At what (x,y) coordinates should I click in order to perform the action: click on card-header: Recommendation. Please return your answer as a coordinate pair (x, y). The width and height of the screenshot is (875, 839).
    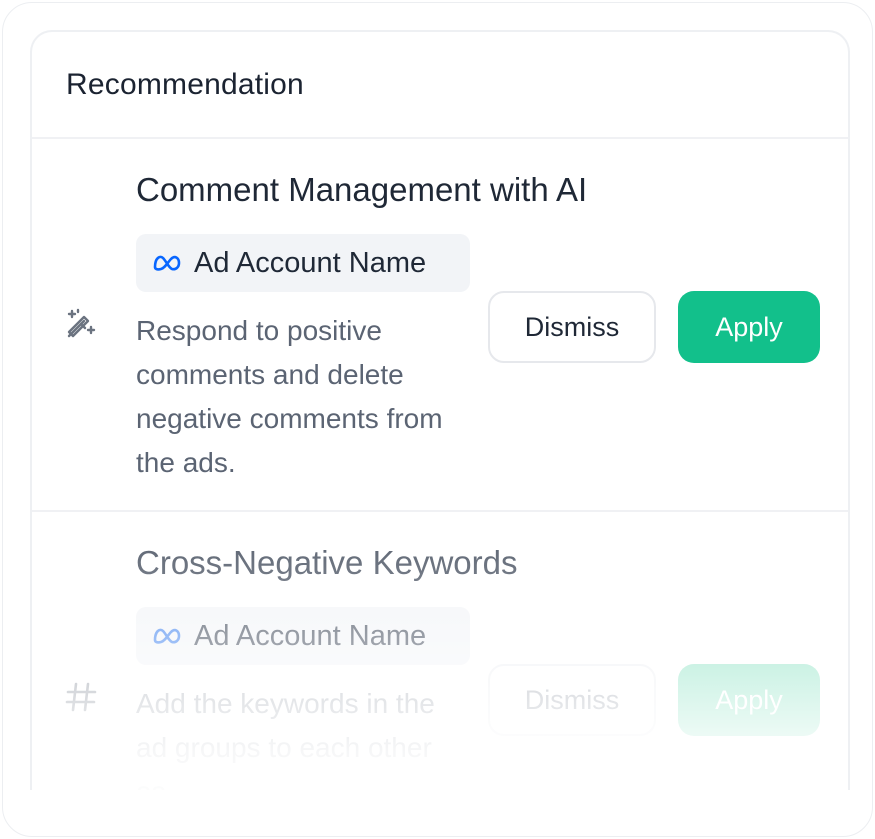
    Looking at the image, I should click on (440, 85).